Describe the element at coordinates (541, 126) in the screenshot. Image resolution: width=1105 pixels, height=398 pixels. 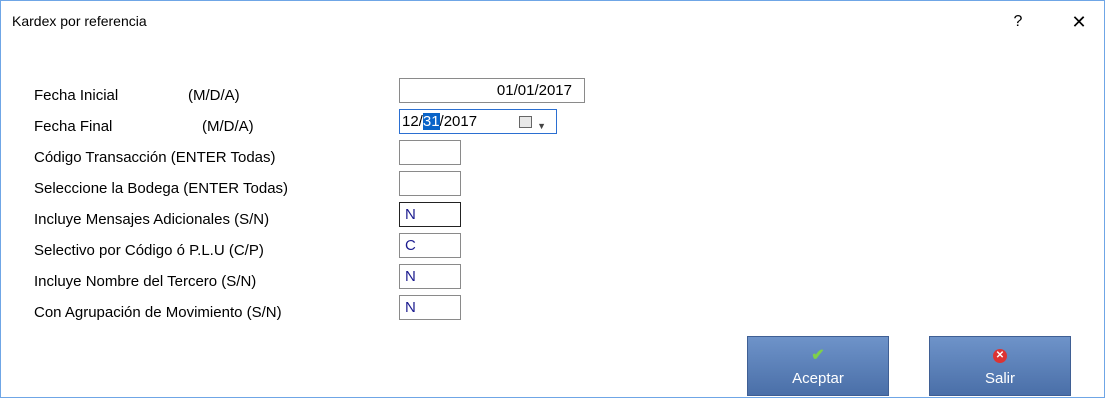
I see `chevron-down-icon: ▼` at that location.